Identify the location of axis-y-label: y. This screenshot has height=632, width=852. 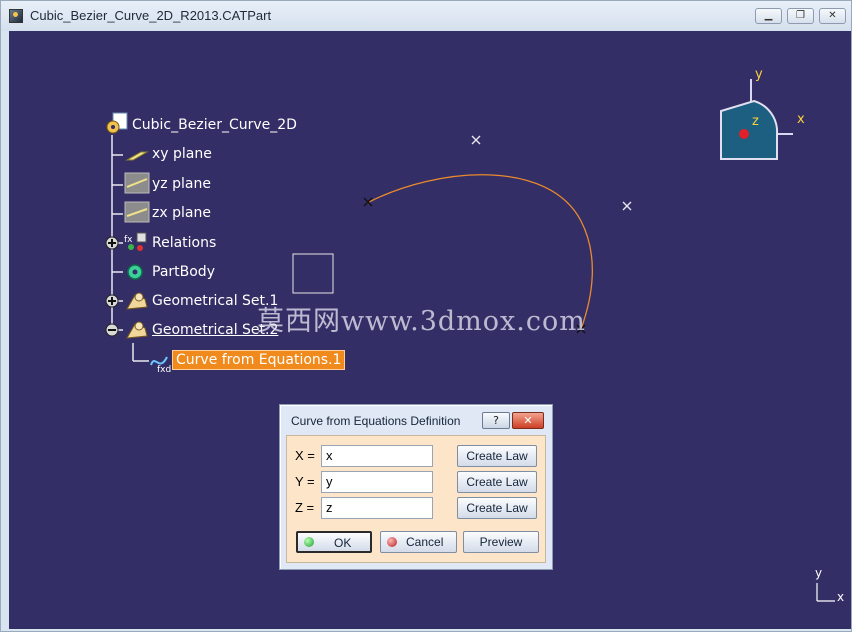
(819, 573).